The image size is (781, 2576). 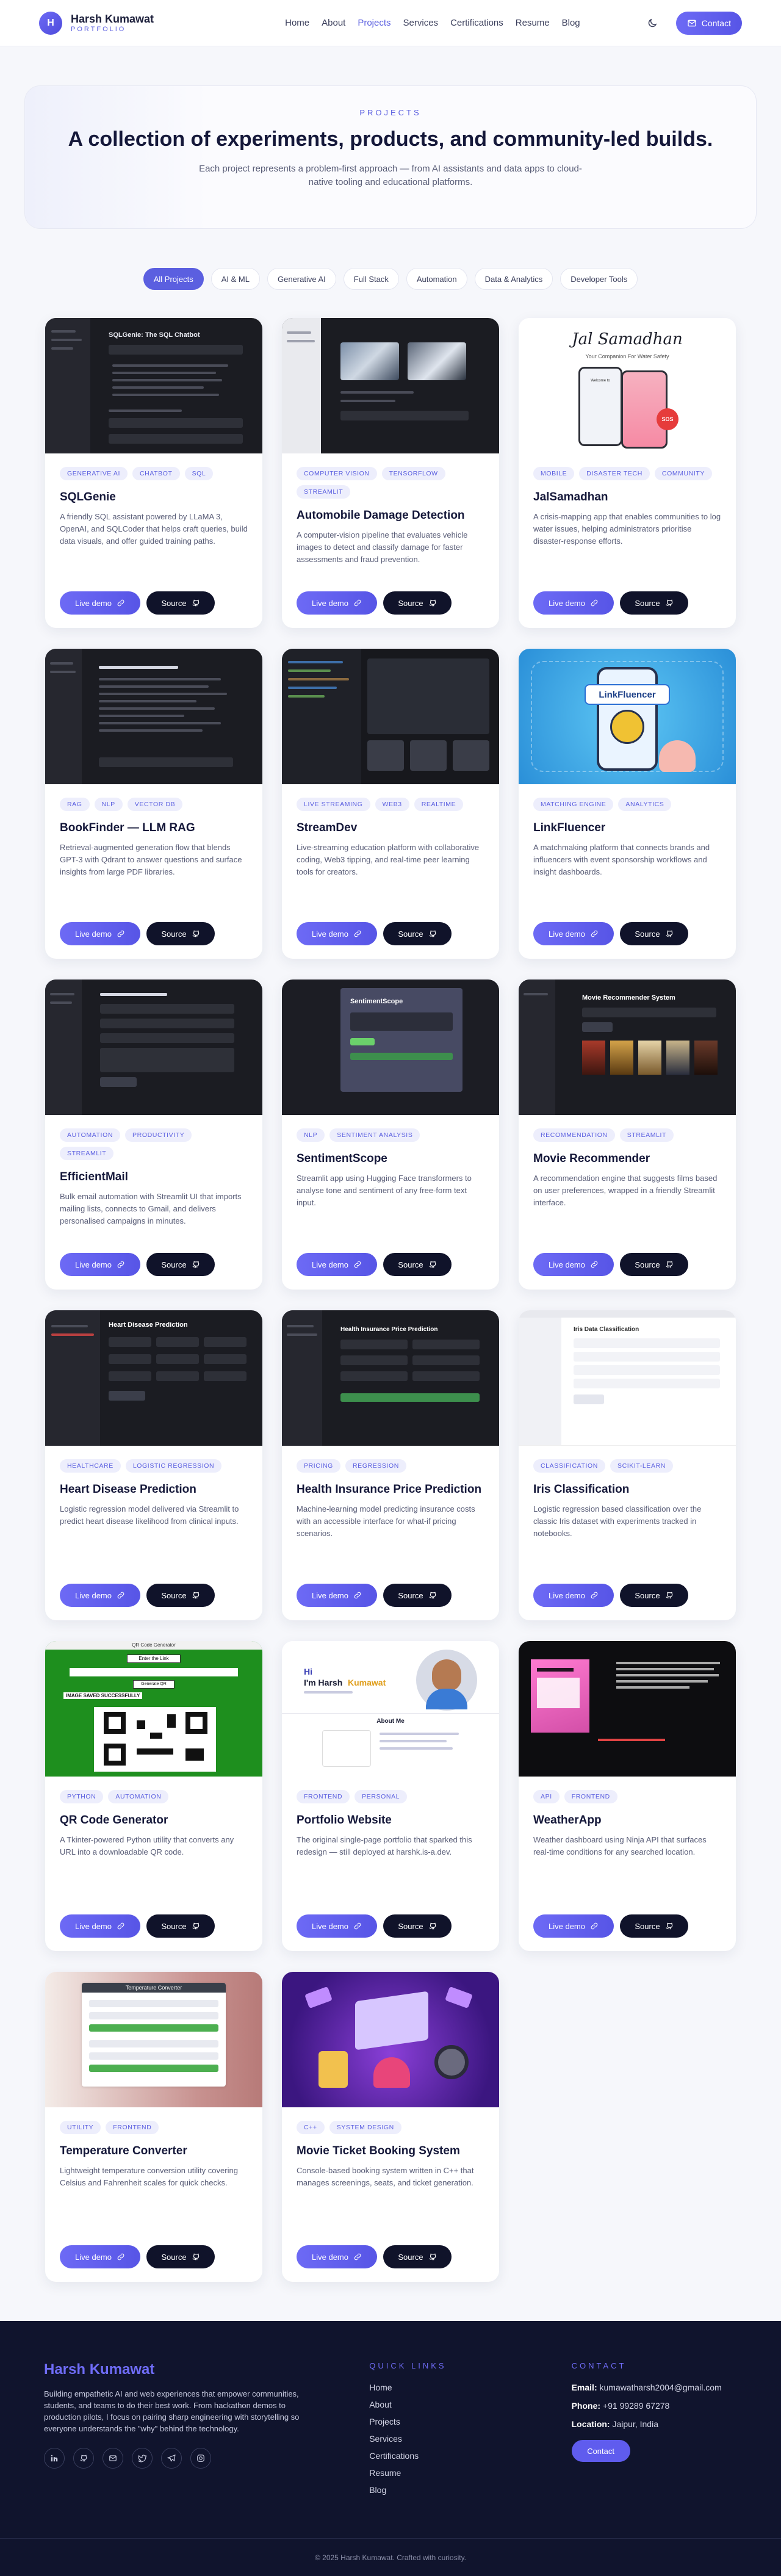 What do you see at coordinates (451, 2387) in the screenshot?
I see `footer-link-home: Home` at bounding box center [451, 2387].